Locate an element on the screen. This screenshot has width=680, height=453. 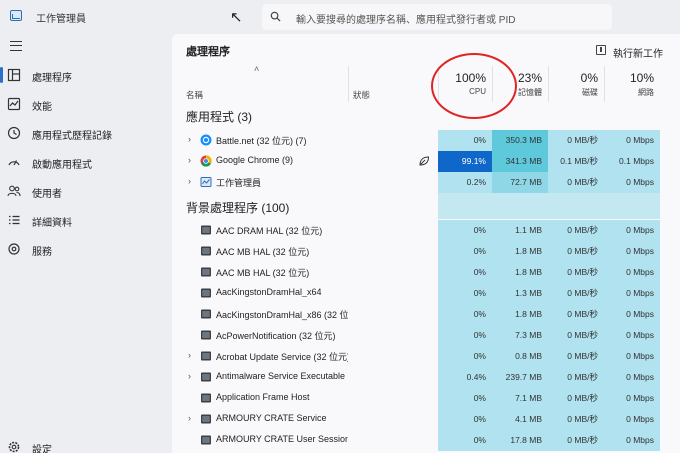
memory-cell: 7.3 MB is located at coordinates (520, 335).